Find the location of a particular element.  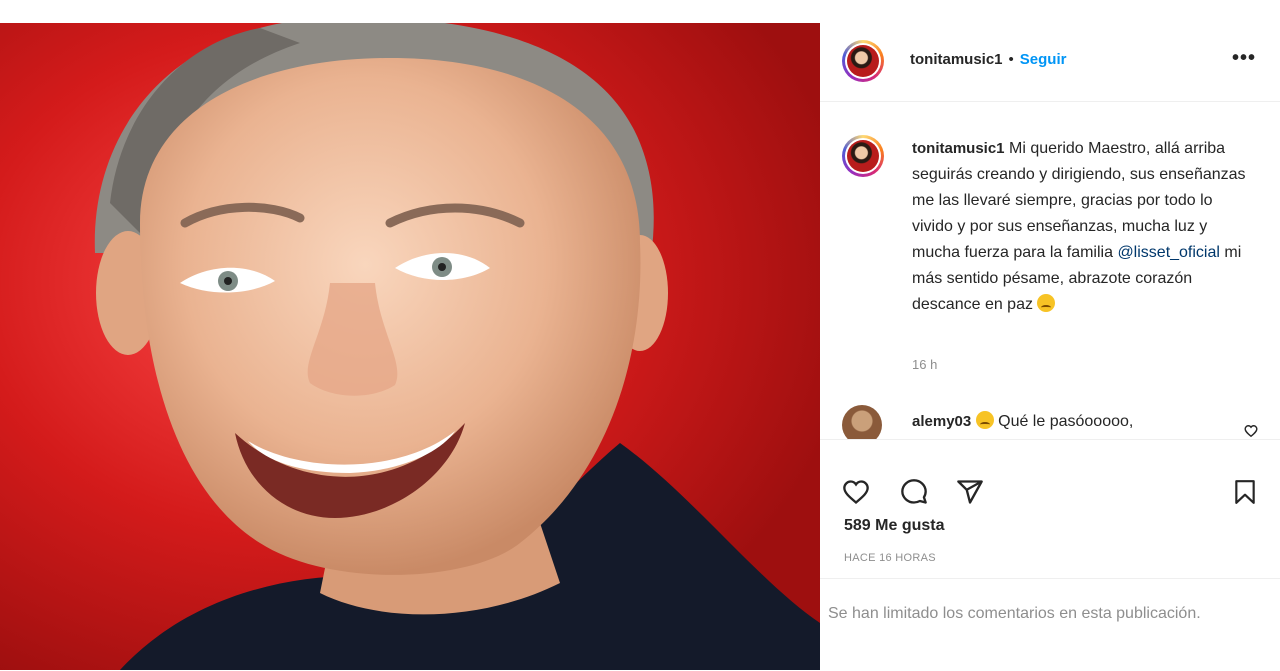

bookmark-icon is located at coordinates (1245, 492).